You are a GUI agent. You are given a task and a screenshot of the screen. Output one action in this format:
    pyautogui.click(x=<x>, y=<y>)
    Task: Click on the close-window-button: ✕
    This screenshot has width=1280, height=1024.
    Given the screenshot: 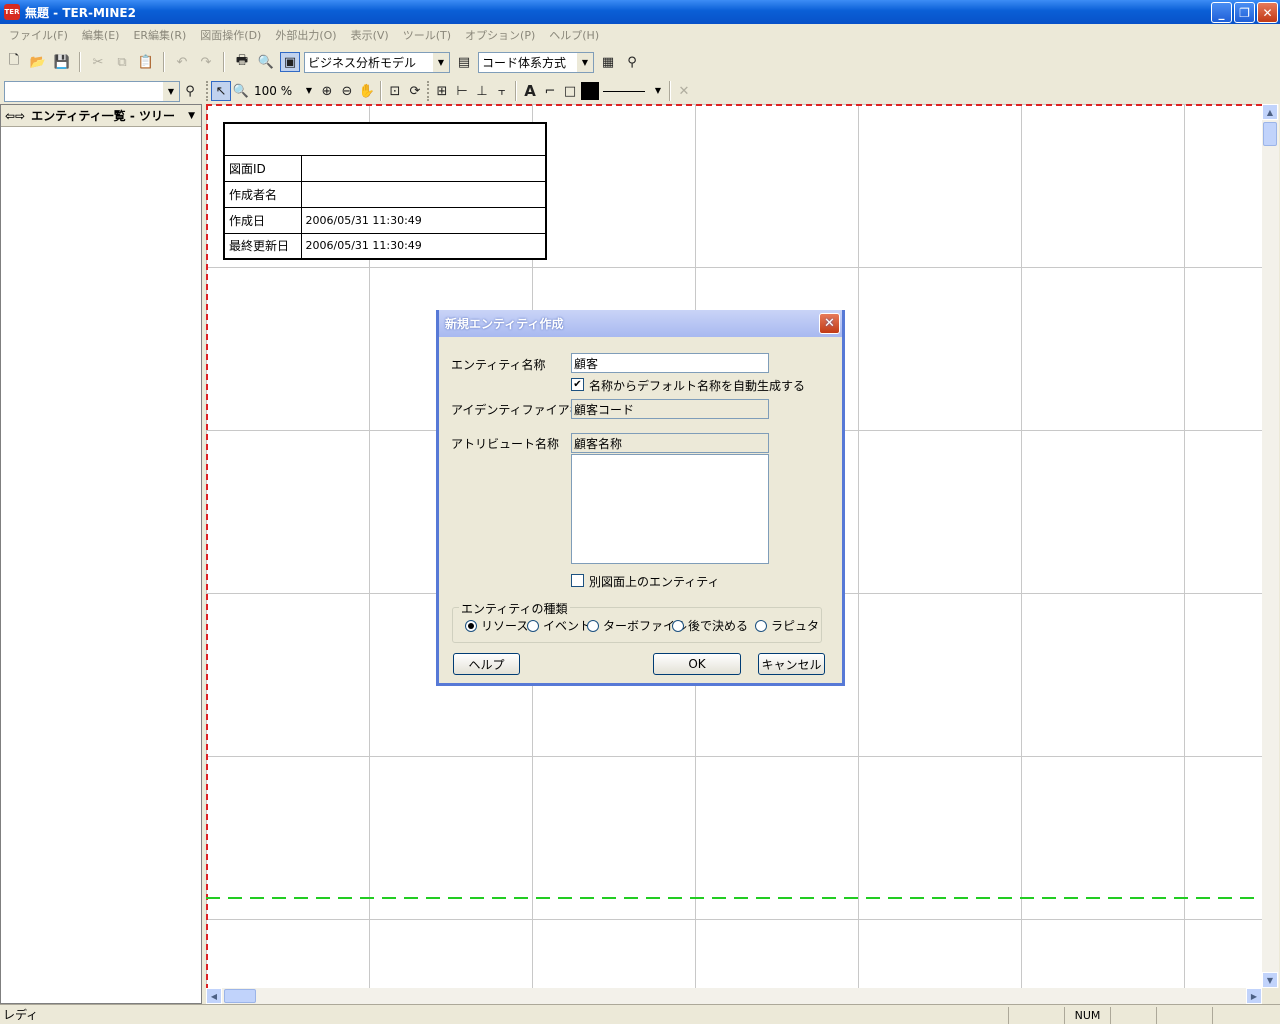 What is the action you would take?
    pyautogui.click(x=1267, y=12)
    